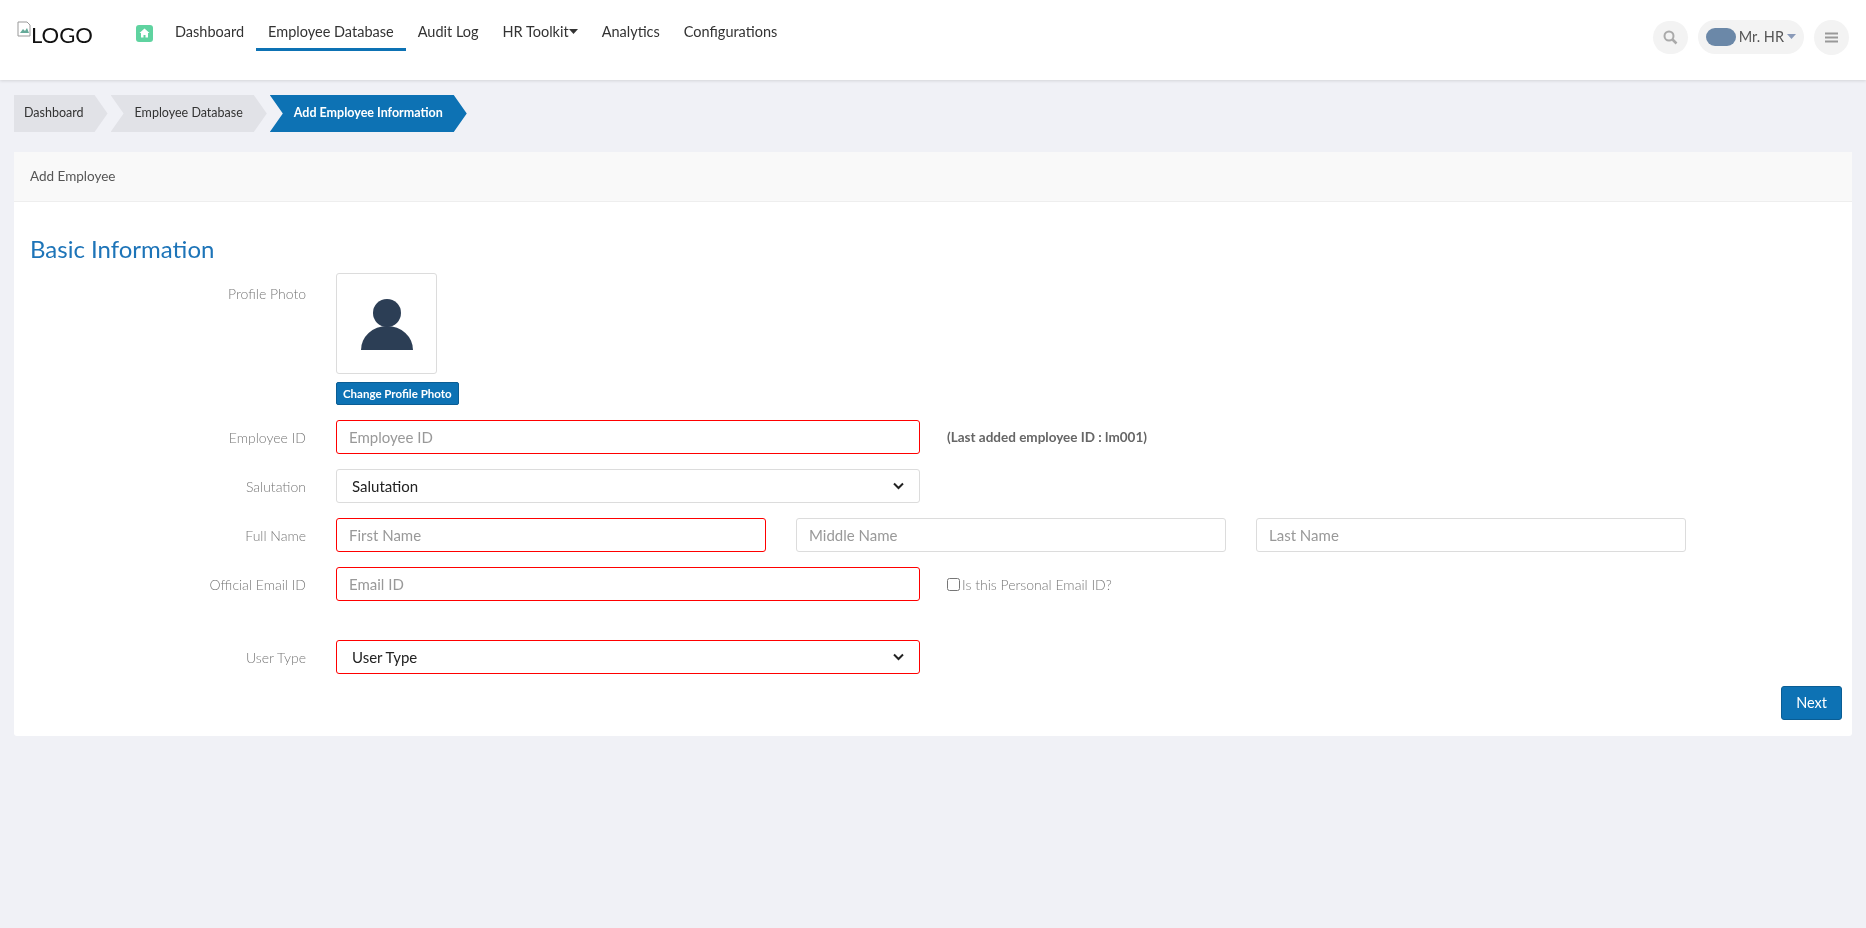 This screenshot has width=1866, height=928. I want to click on checkbox-label: Is this Personal Email ID?, so click(1037, 584).